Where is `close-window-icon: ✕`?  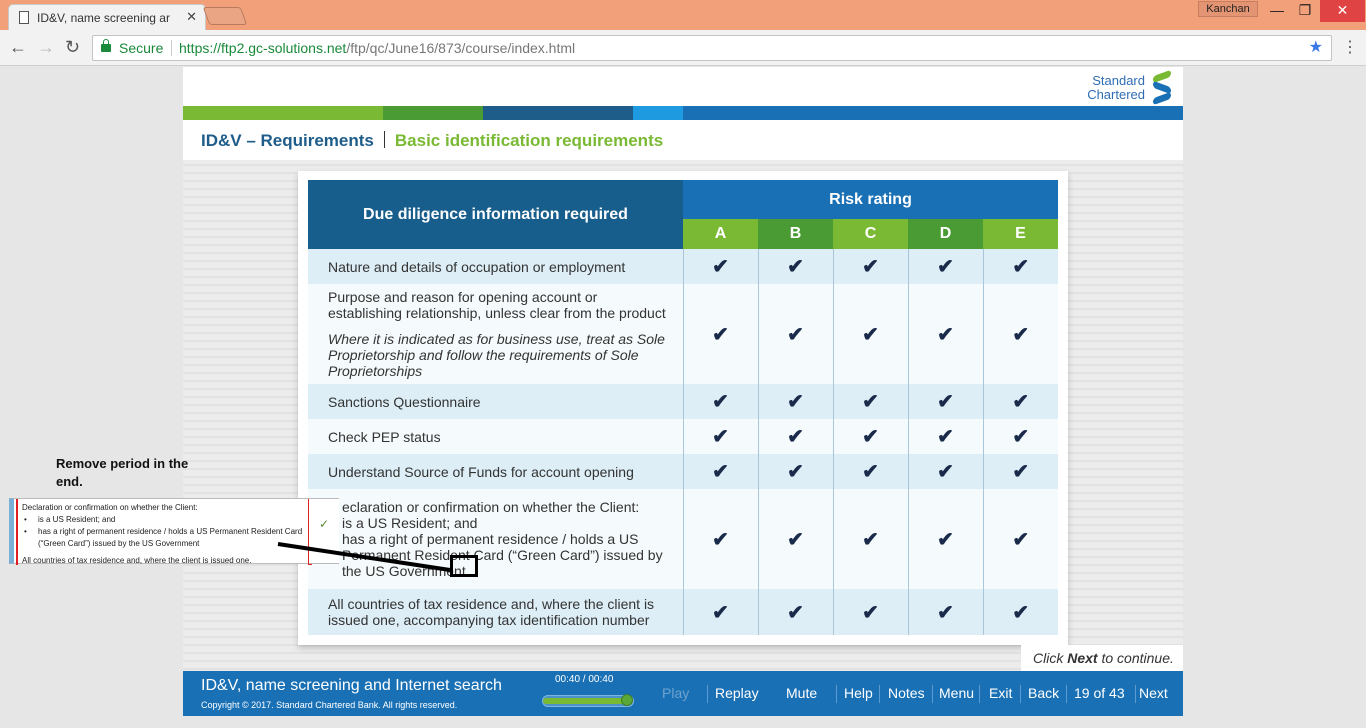 close-window-icon: ✕ is located at coordinates (1342, 11).